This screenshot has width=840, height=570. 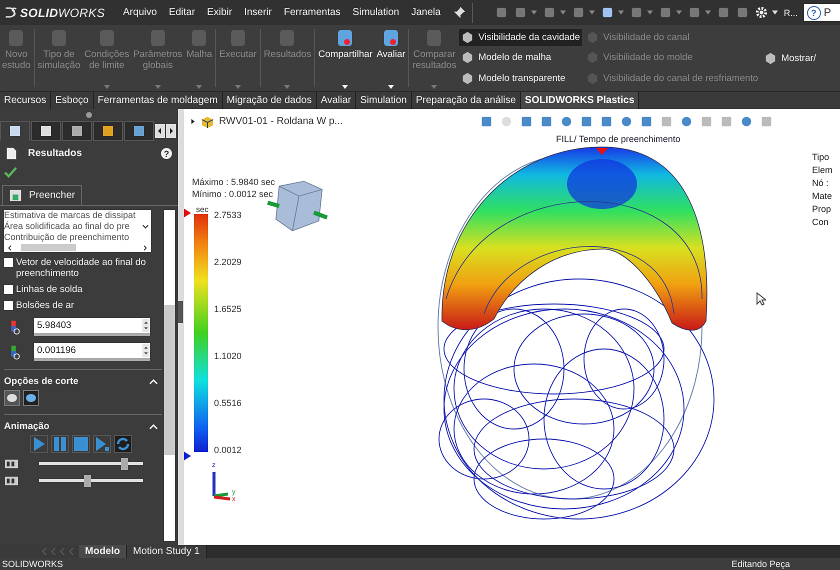 What do you see at coordinates (345, 58) in the screenshot?
I see `ribbon-button: Compartilhar` at bounding box center [345, 58].